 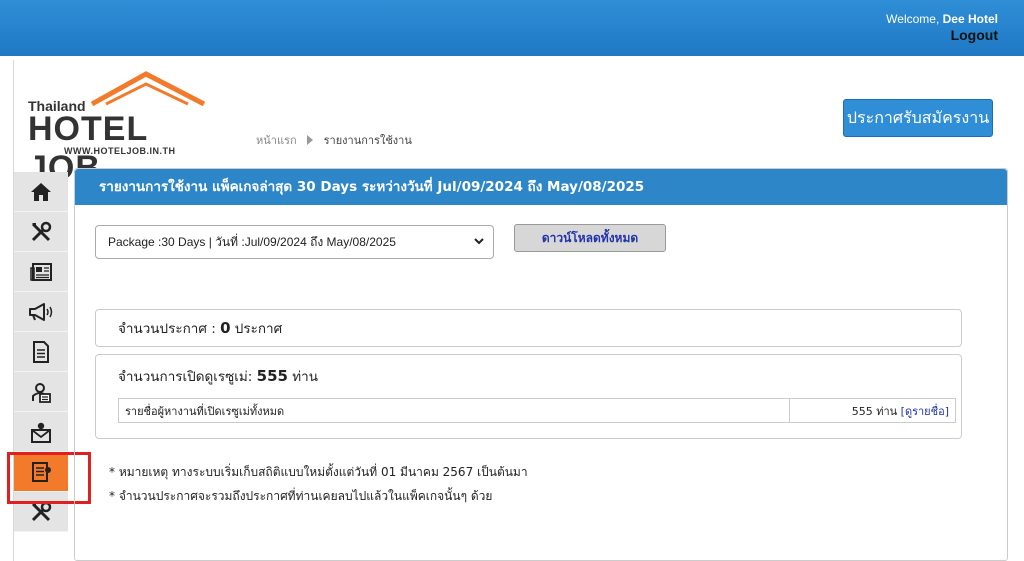 I want to click on hoteljob-logo: Thailand HOTEL JOB WWW.HOTELJOB.IN.TH, so click(x=128, y=128).